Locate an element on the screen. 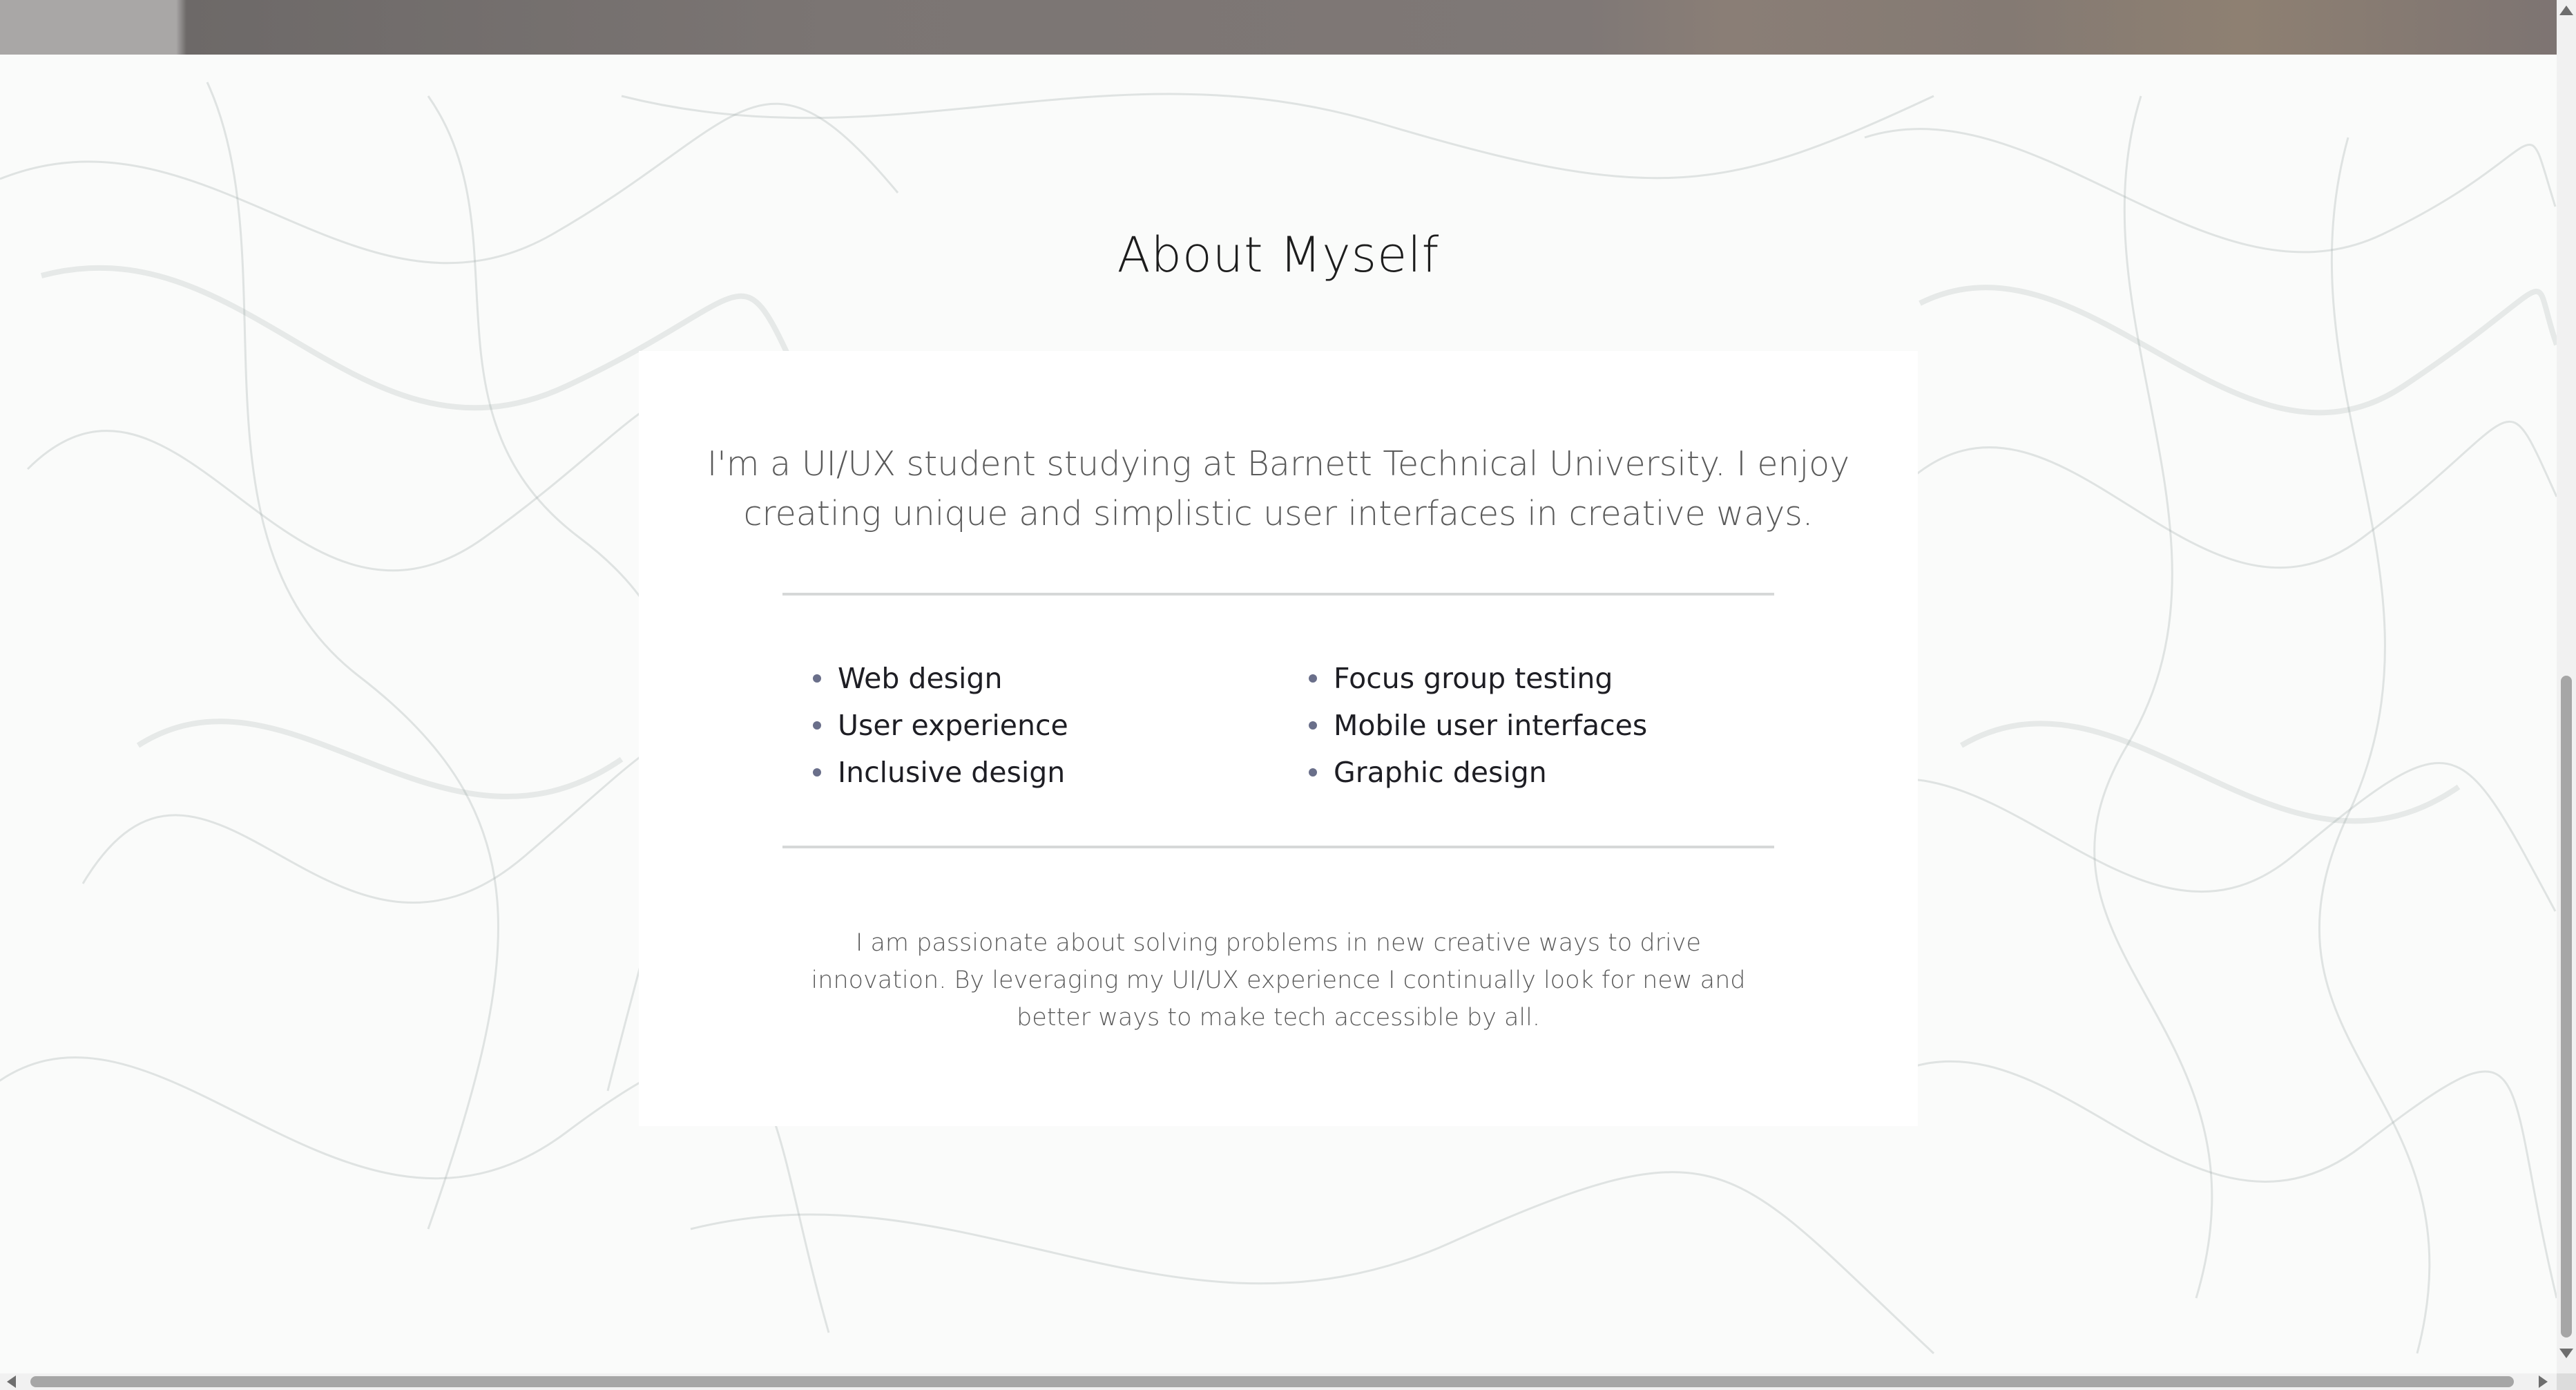  skill-item: User experience is located at coordinates (940, 725).